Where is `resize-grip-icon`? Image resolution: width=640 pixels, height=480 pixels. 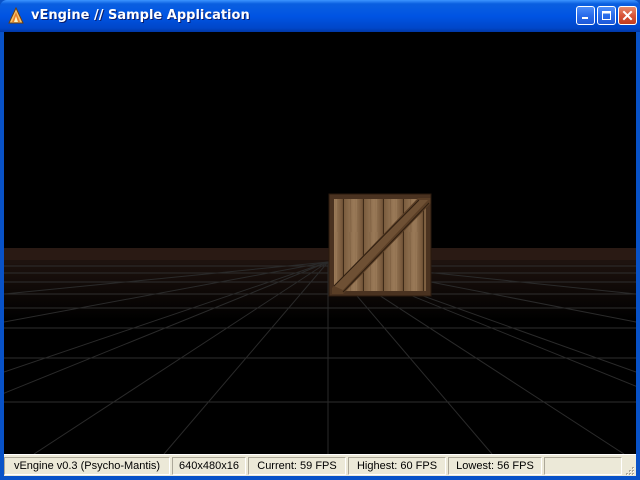
resize-grip-icon is located at coordinates (629, 469).